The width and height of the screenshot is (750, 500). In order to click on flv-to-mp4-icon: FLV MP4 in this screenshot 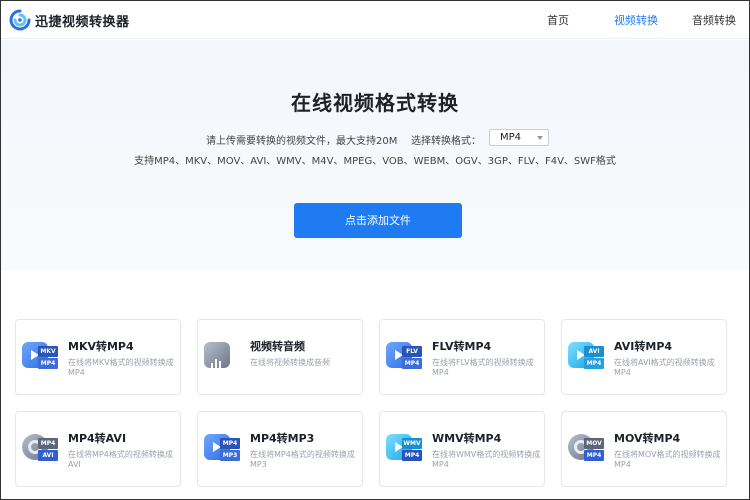, I will do `click(404, 357)`.